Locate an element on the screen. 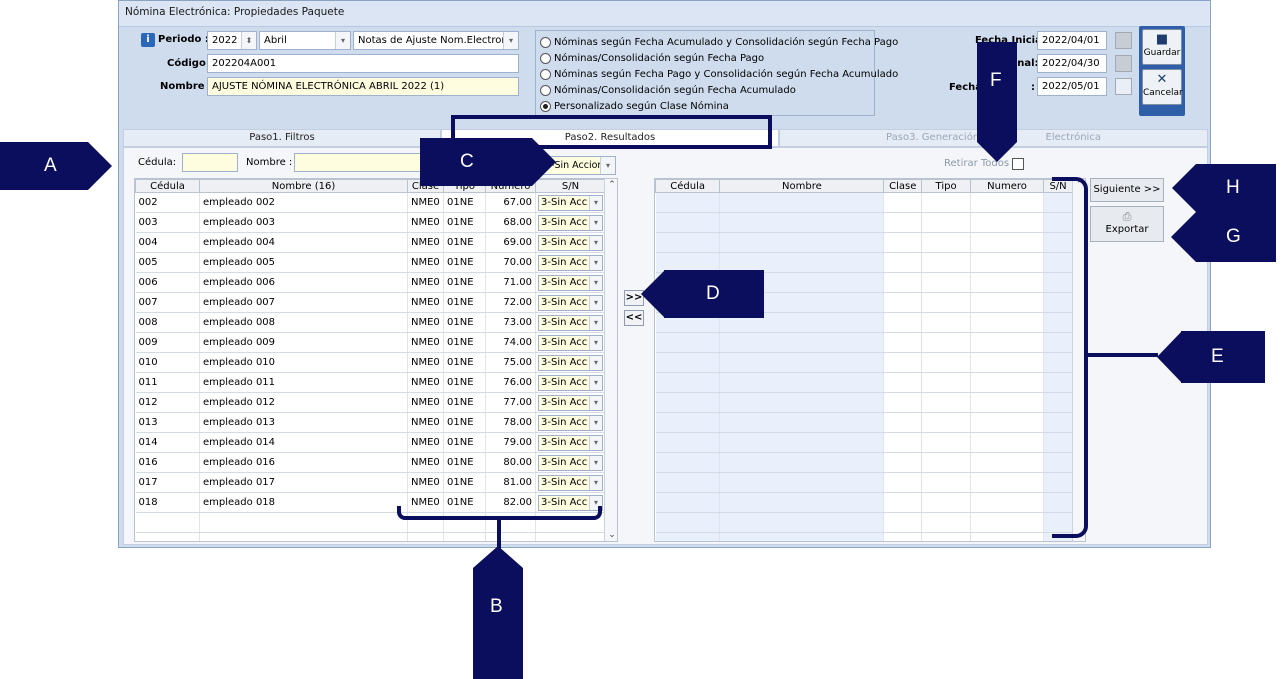 This screenshot has height=679, width=1285. type-select: Notas de Ajuste Nom.Electronic ▾ is located at coordinates (436, 40).